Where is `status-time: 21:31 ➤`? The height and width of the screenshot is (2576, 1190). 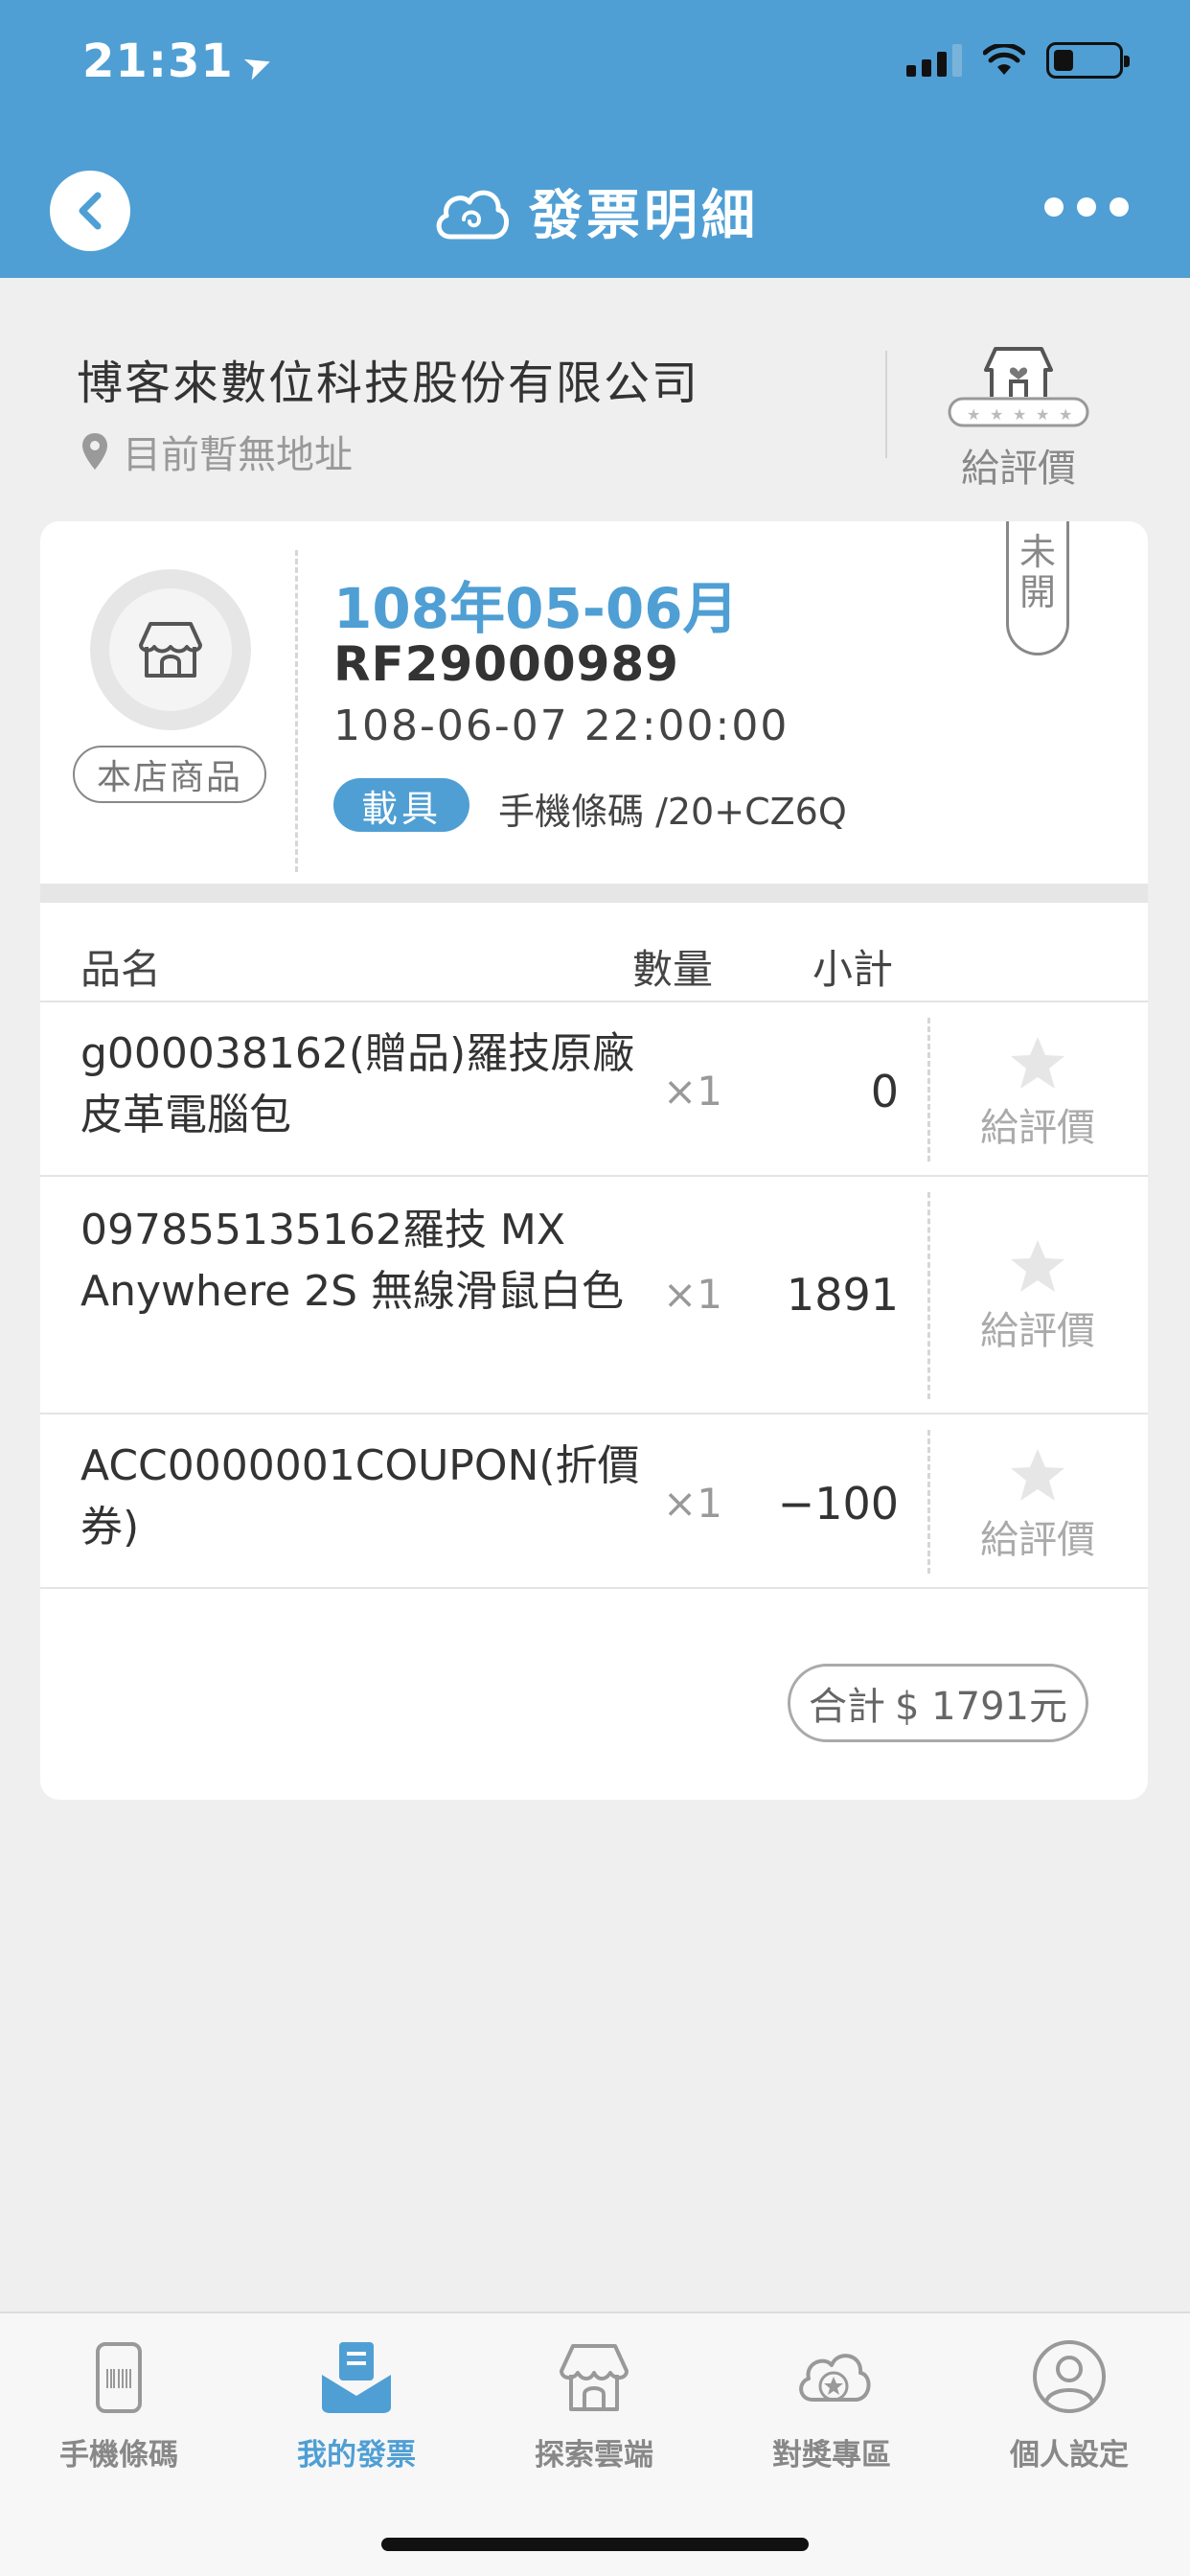 status-time: 21:31 ➤ is located at coordinates (181, 62).